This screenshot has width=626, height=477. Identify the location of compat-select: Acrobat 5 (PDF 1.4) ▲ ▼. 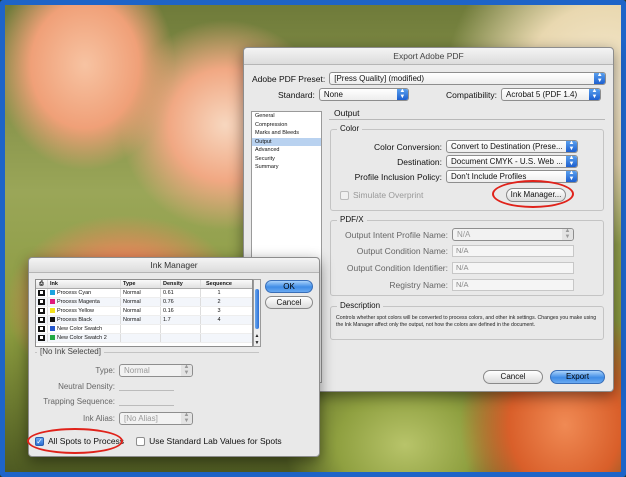
(551, 94).